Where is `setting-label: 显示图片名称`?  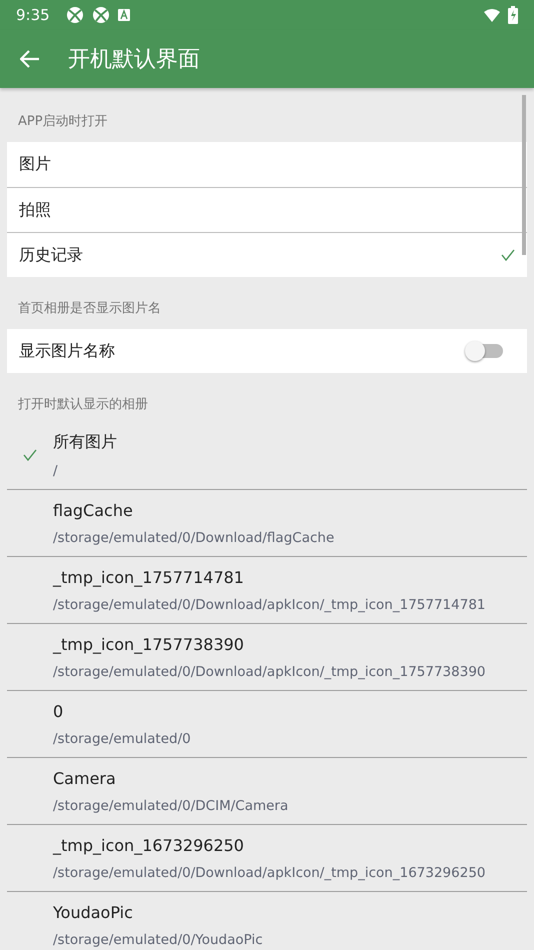 setting-label: 显示图片名称 is located at coordinates (67, 351).